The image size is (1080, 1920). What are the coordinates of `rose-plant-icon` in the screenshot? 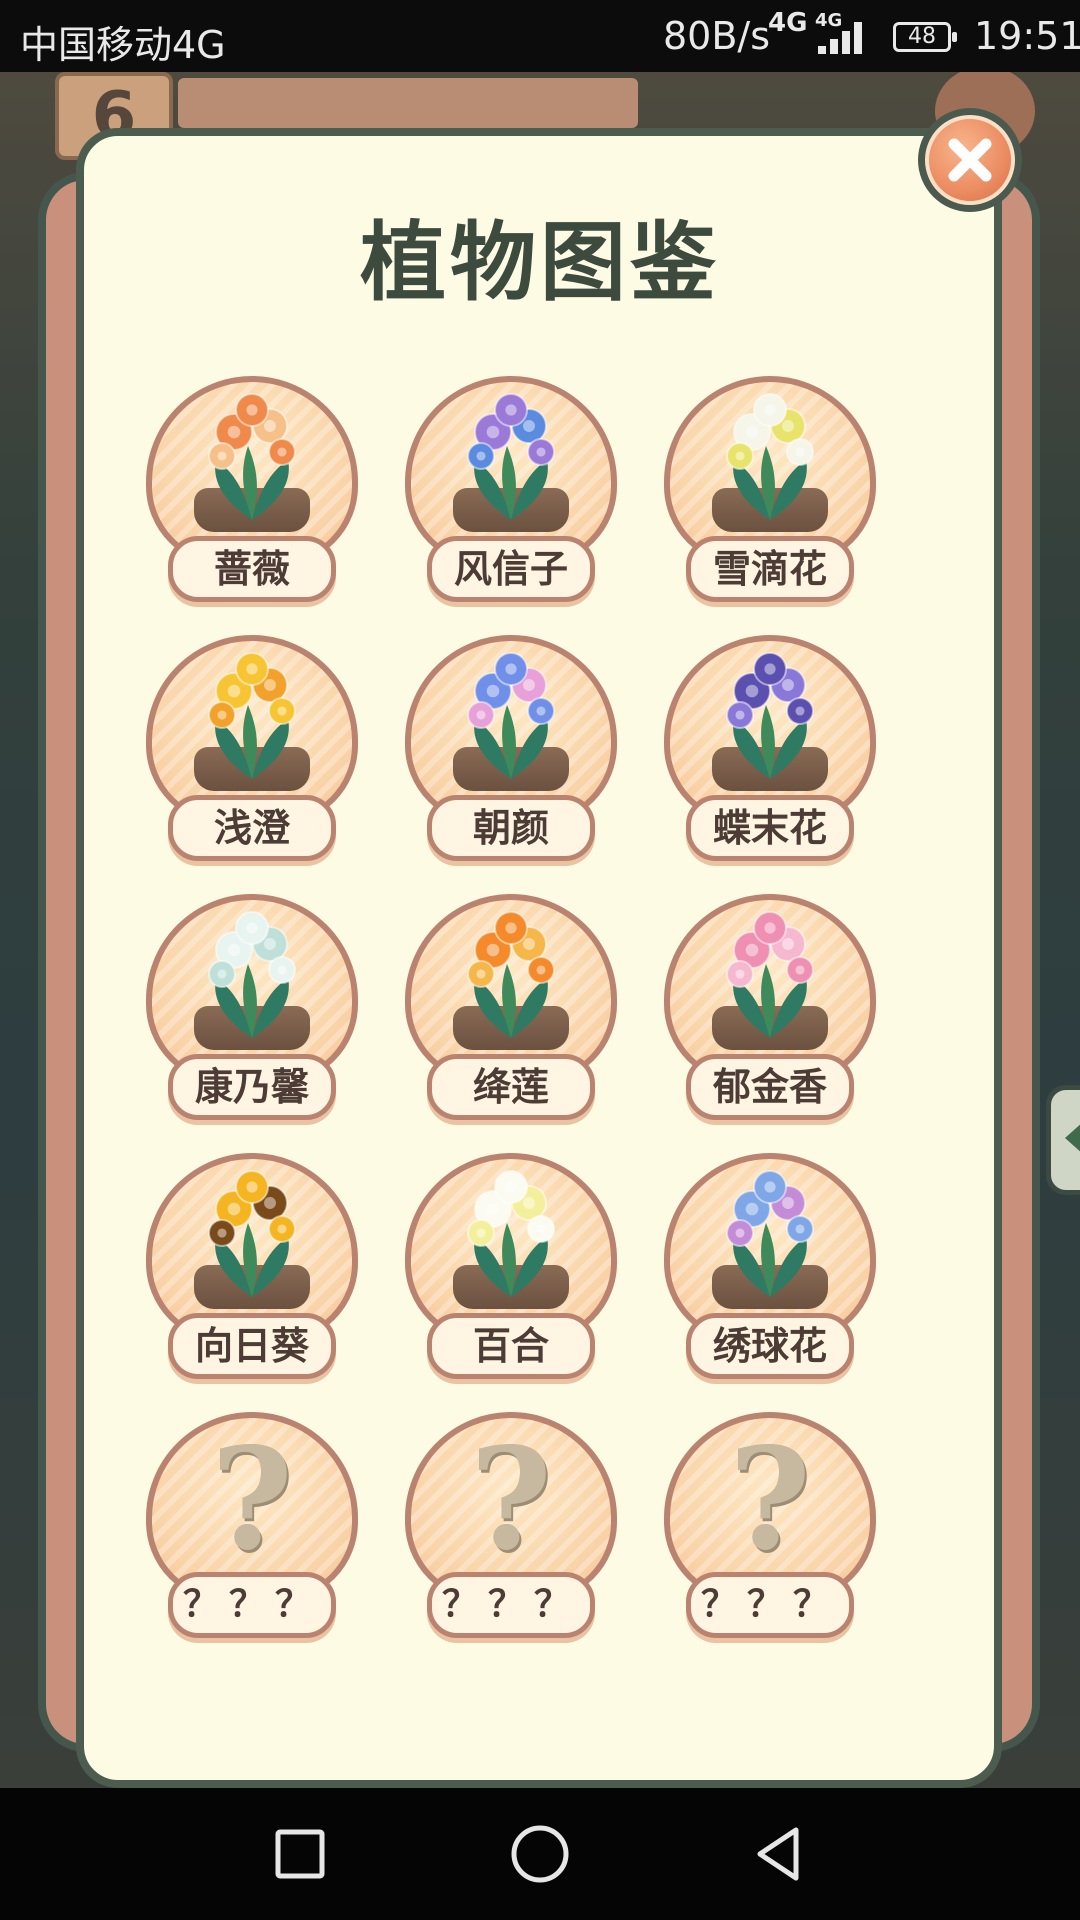 It's located at (252, 455).